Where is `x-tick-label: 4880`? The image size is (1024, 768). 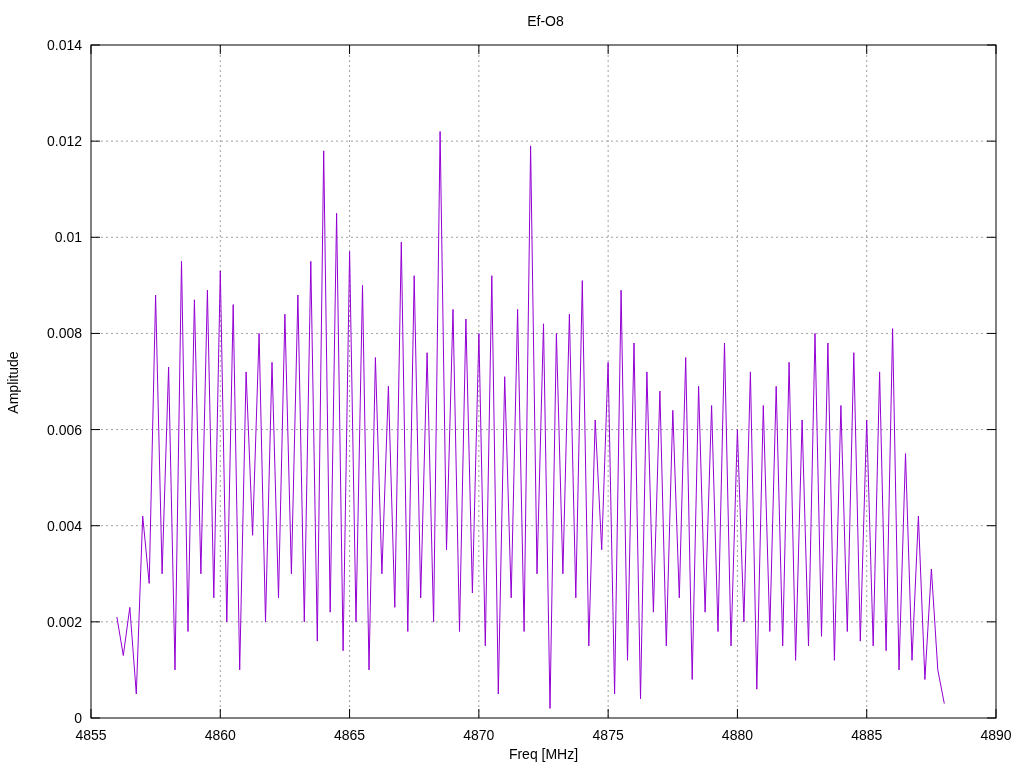
x-tick-label: 4880 is located at coordinates (737, 735).